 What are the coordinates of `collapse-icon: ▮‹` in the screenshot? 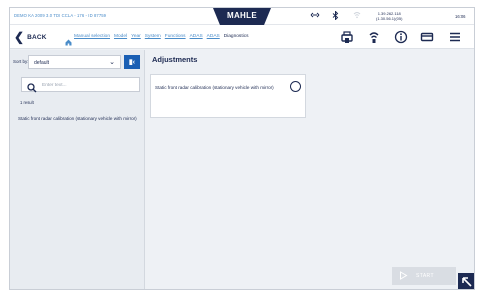 It's located at (132, 62).